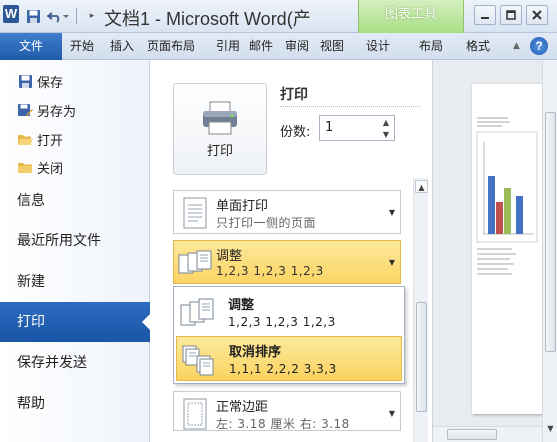 This screenshot has width=557, height=442. I want to click on tab-mailings: 邮件, so click(261, 46).